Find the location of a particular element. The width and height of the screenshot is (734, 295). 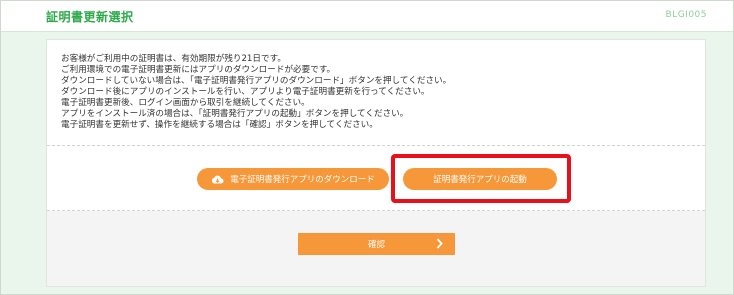

confirm-label: 確認 is located at coordinates (376, 245).